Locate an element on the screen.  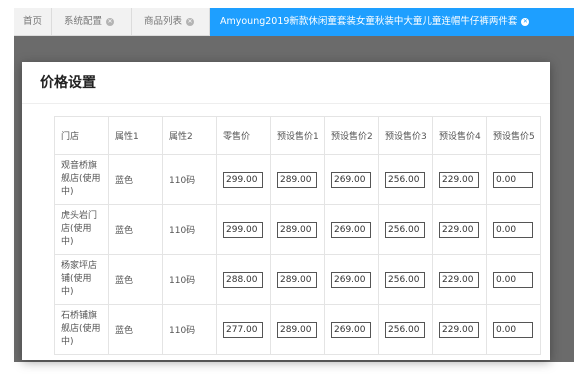
tab-product-detail: Amyoung2019新款休闲童套装女童秋装中大童儿童连帽牛仔裤两件套 ✕ is located at coordinates (392, 22).